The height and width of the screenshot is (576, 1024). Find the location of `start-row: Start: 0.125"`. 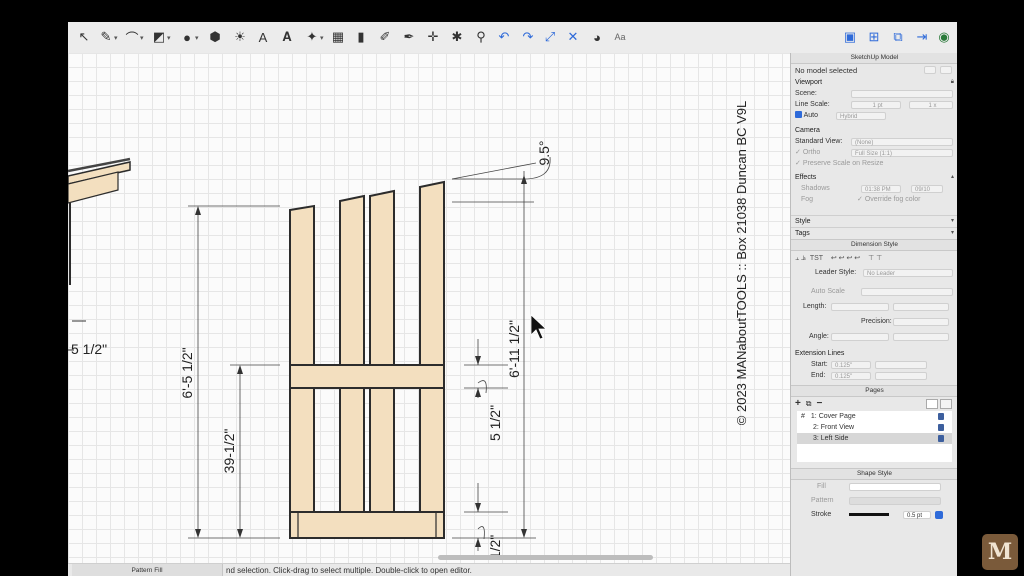

start-row: Start: 0.125" is located at coordinates (874, 364).